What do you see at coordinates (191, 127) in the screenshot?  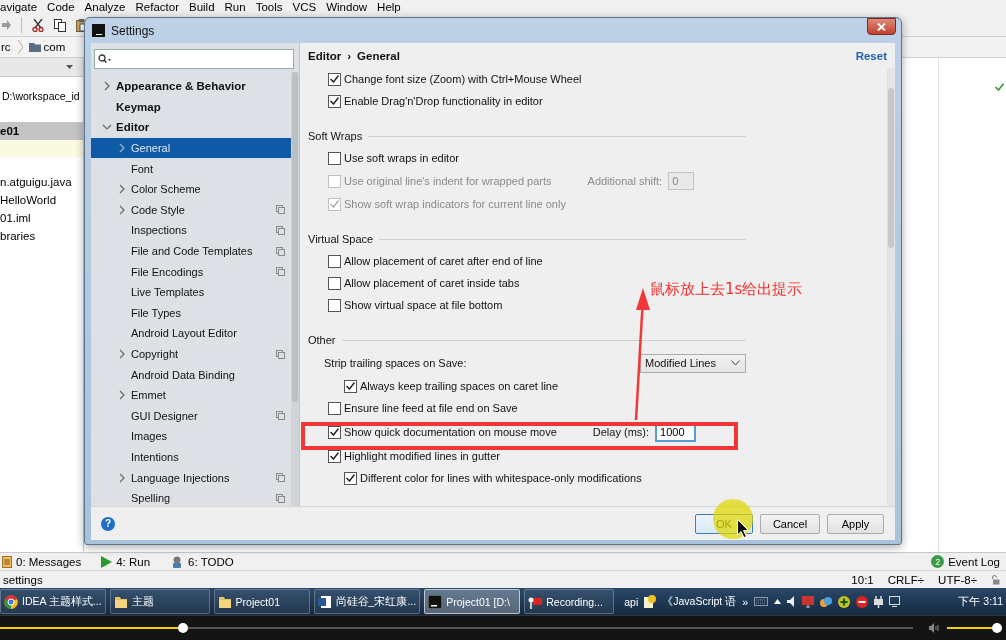 I see `tree-item: Editor` at bounding box center [191, 127].